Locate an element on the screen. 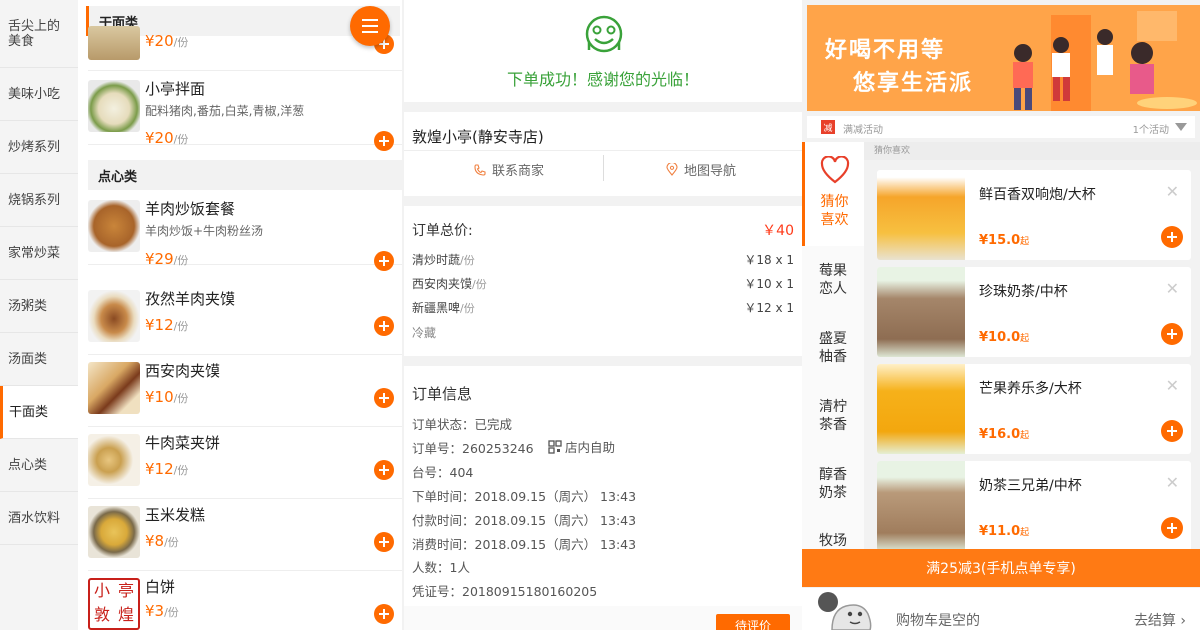 The width and height of the screenshot is (1200, 630). order-number: 订单号：260253246 is located at coordinates (473, 448).